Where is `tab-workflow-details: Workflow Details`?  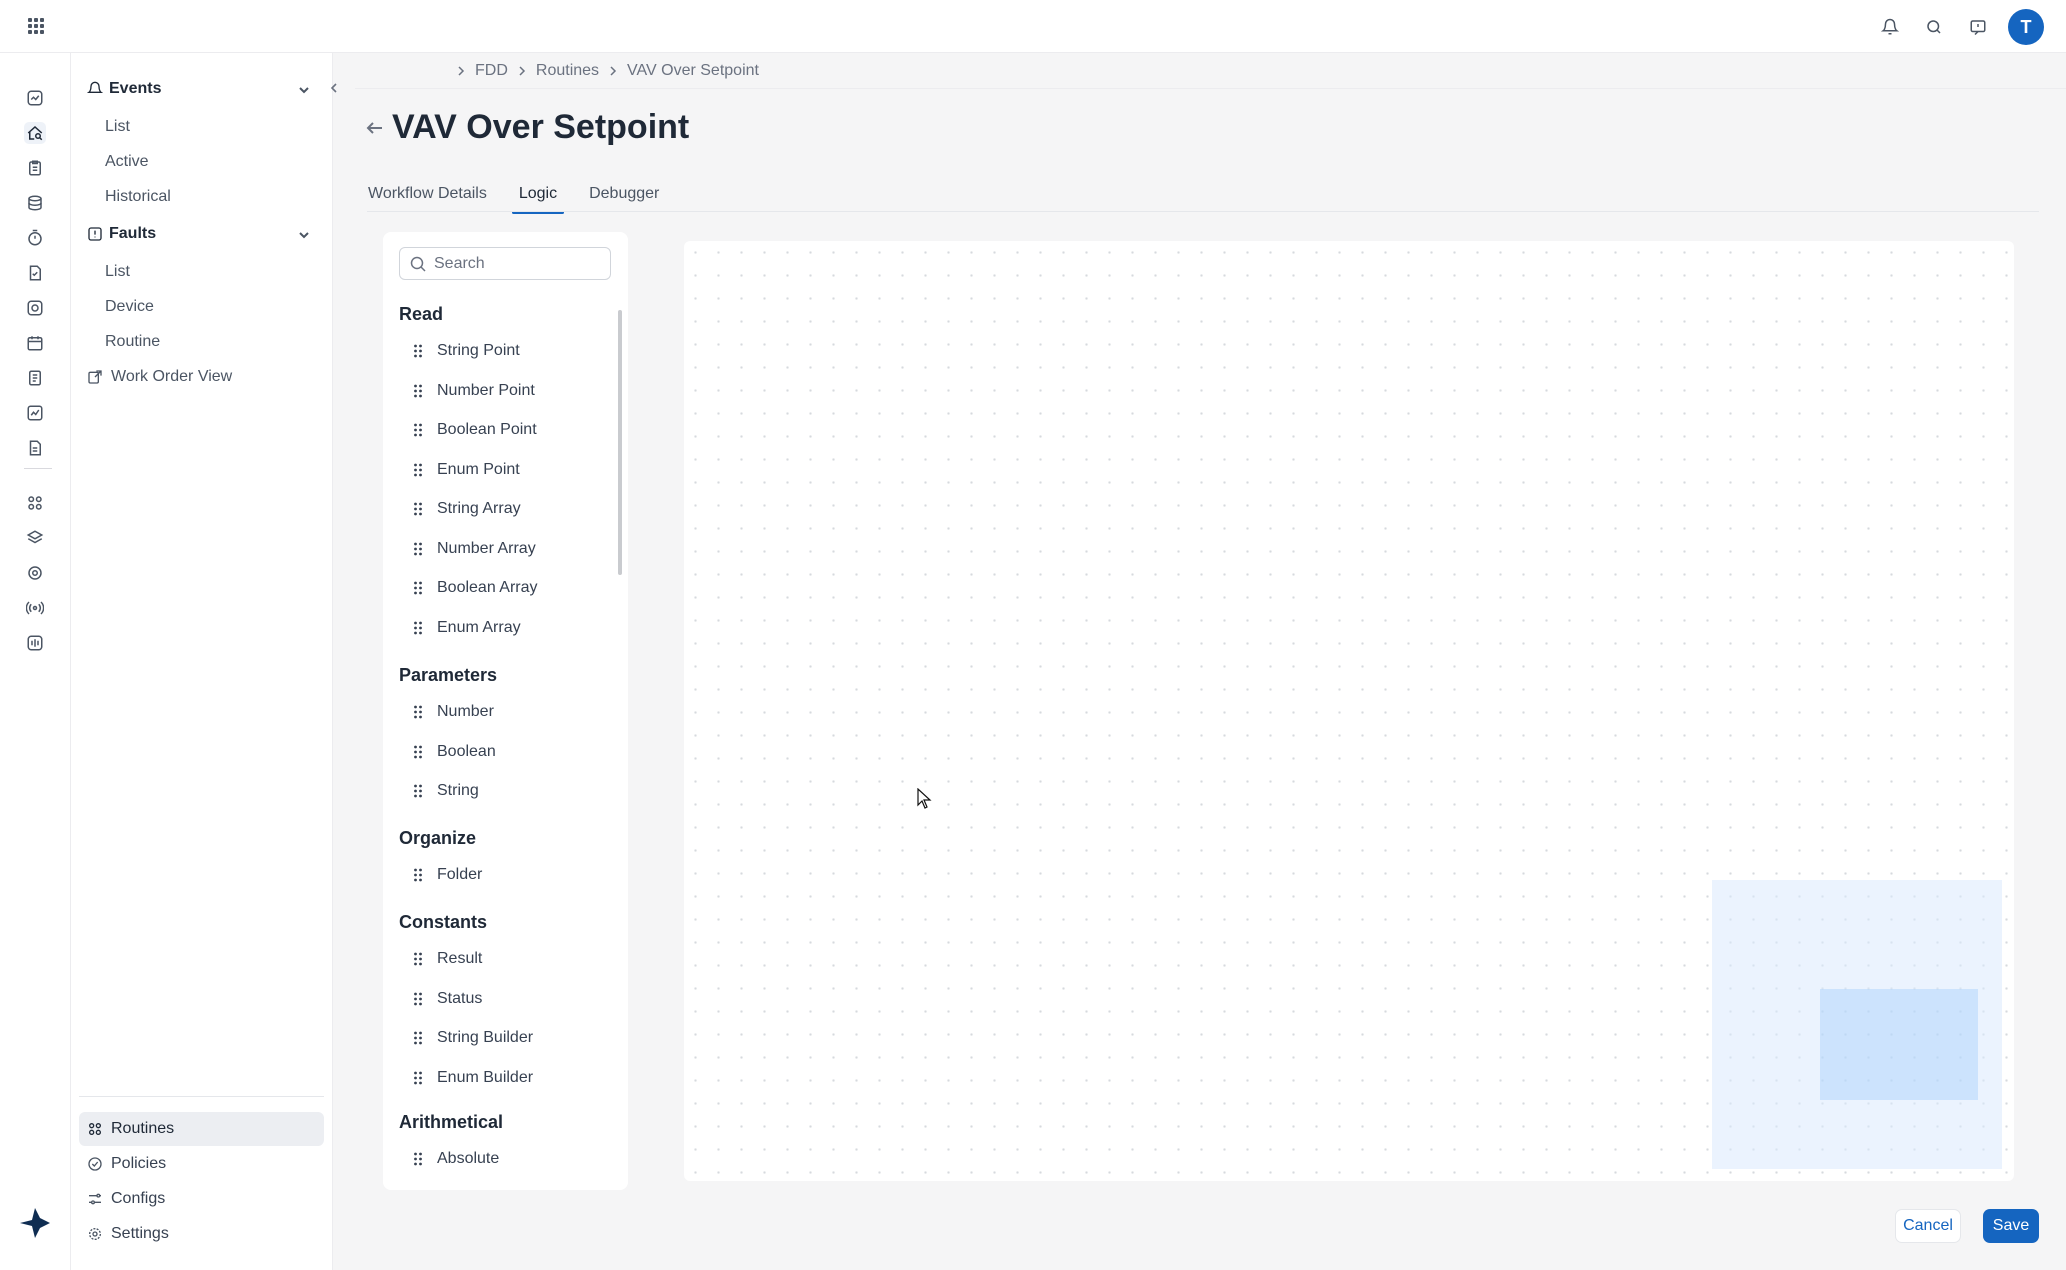 tab-workflow-details: Workflow Details is located at coordinates (427, 198).